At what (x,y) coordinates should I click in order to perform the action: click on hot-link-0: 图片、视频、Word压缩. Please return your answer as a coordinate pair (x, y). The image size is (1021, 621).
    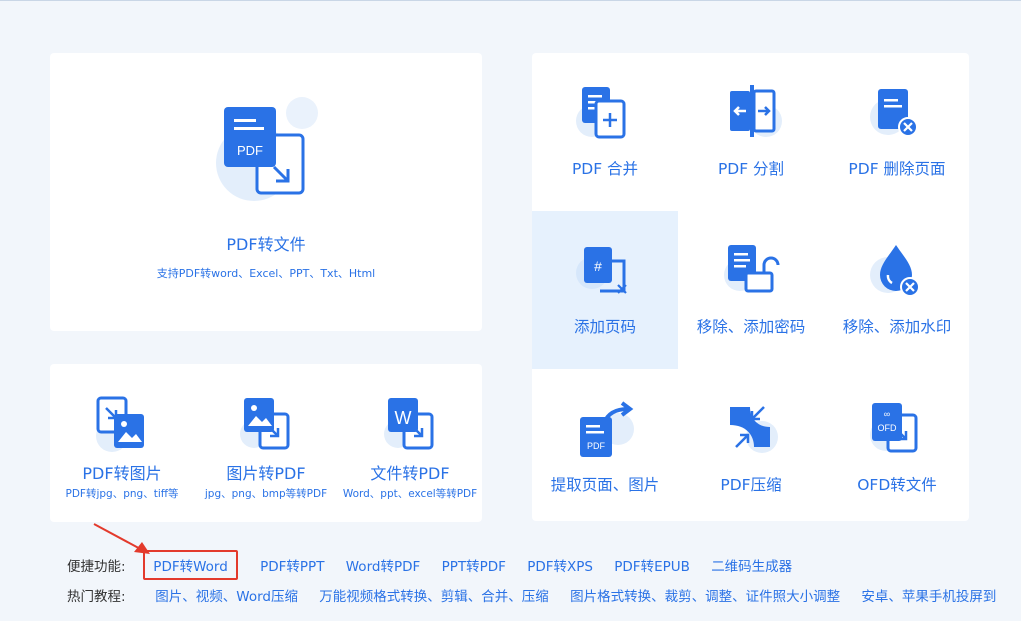
    Looking at the image, I should click on (226, 595).